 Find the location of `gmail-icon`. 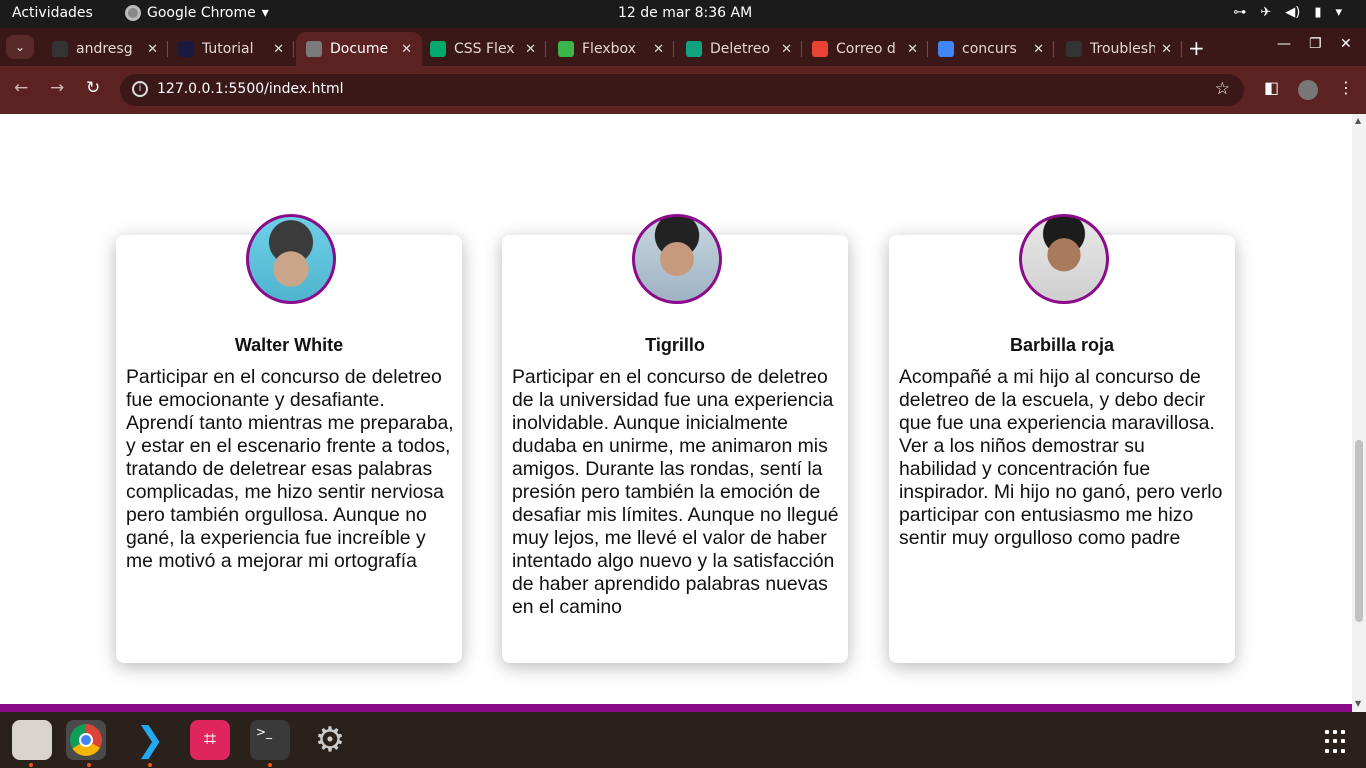

gmail-icon is located at coordinates (820, 49).